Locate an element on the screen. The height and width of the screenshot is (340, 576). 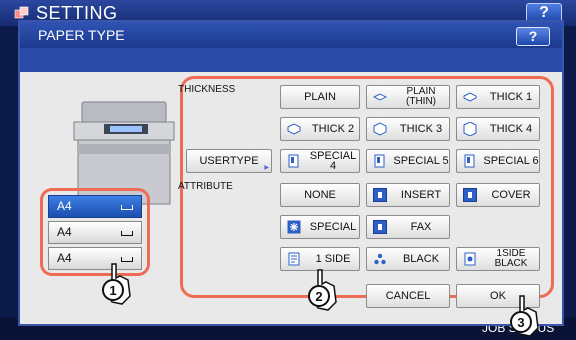
cancel-button: CANCEL is located at coordinates (408, 296).